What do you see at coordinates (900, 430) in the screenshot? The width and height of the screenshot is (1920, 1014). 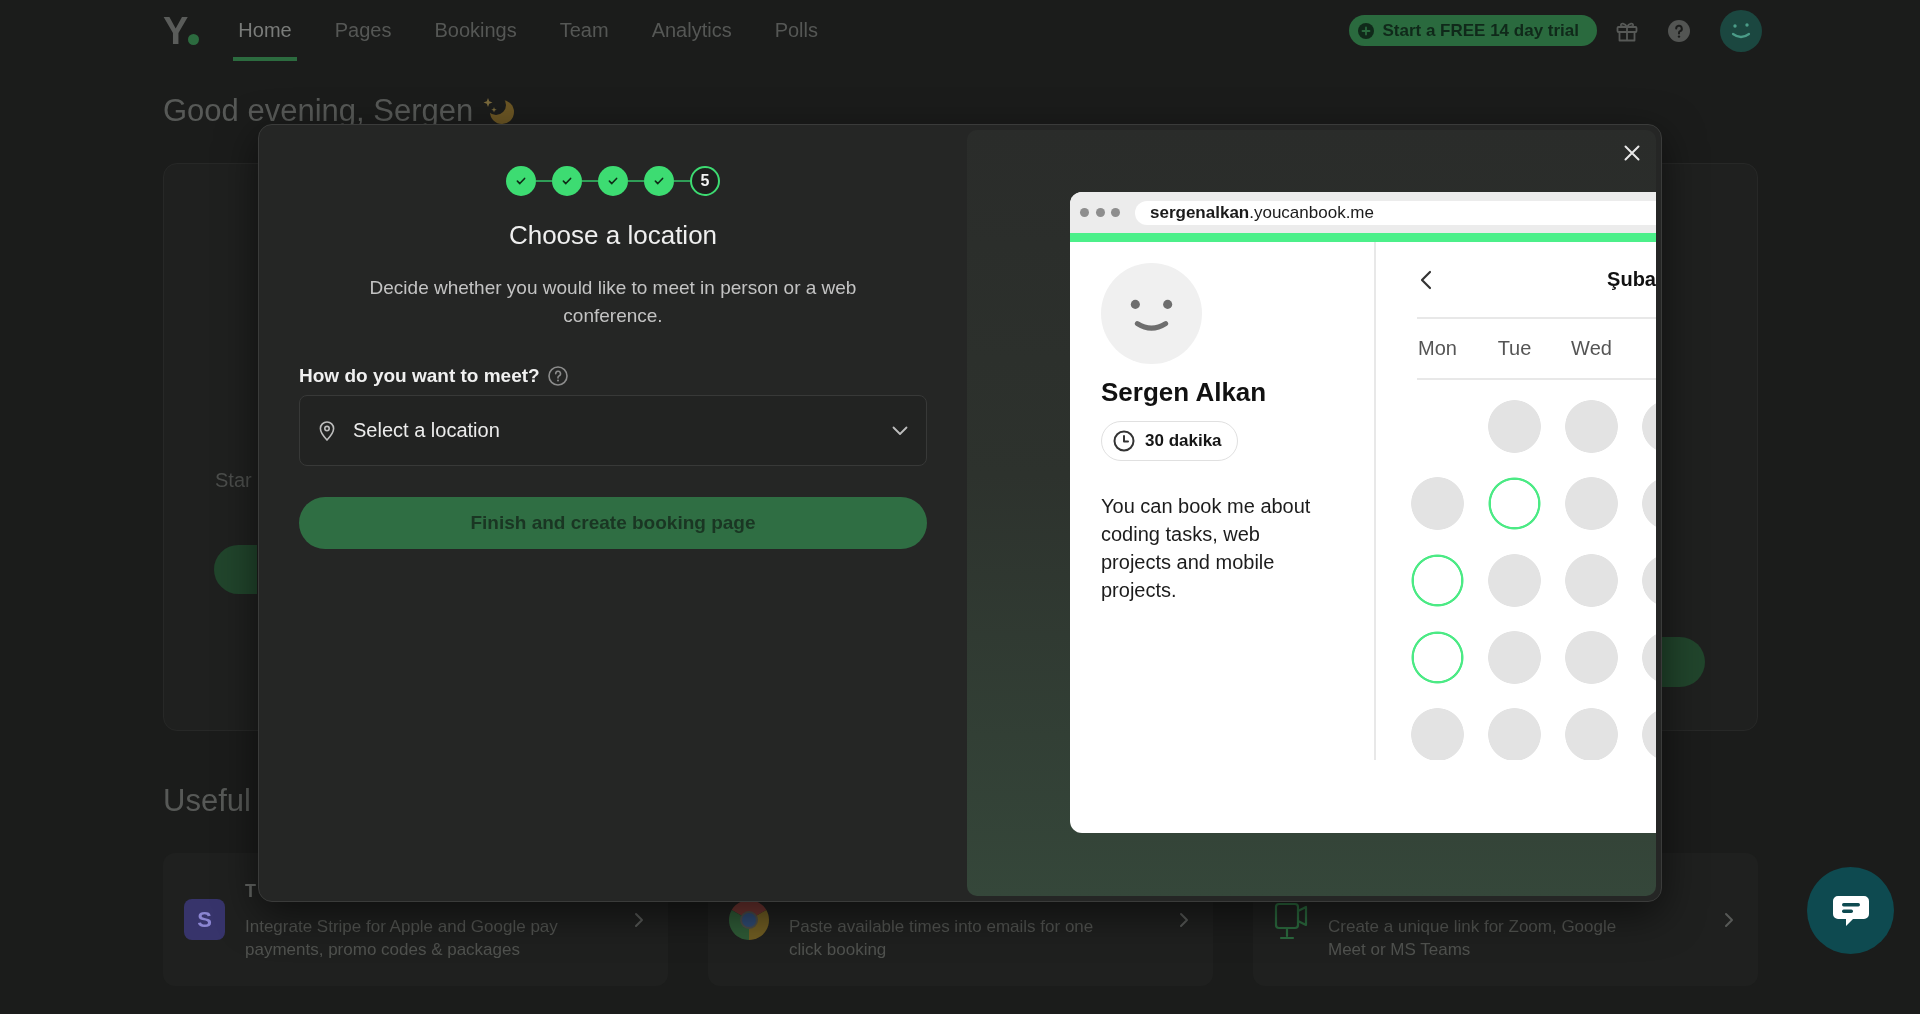 I see `chevron-down-icon` at bounding box center [900, 430].